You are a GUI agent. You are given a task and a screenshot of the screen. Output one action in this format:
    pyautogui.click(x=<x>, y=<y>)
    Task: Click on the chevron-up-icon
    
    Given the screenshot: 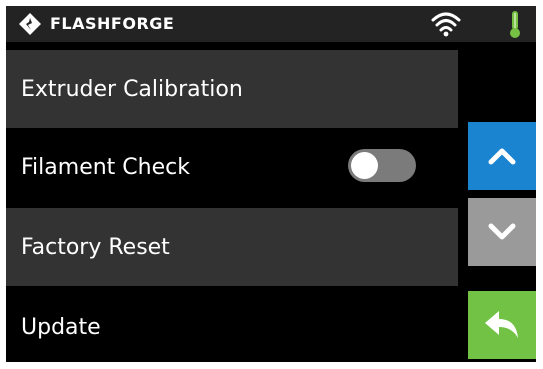 What is the action you would take?
    pyautogui.click(x=502, y=156)
    